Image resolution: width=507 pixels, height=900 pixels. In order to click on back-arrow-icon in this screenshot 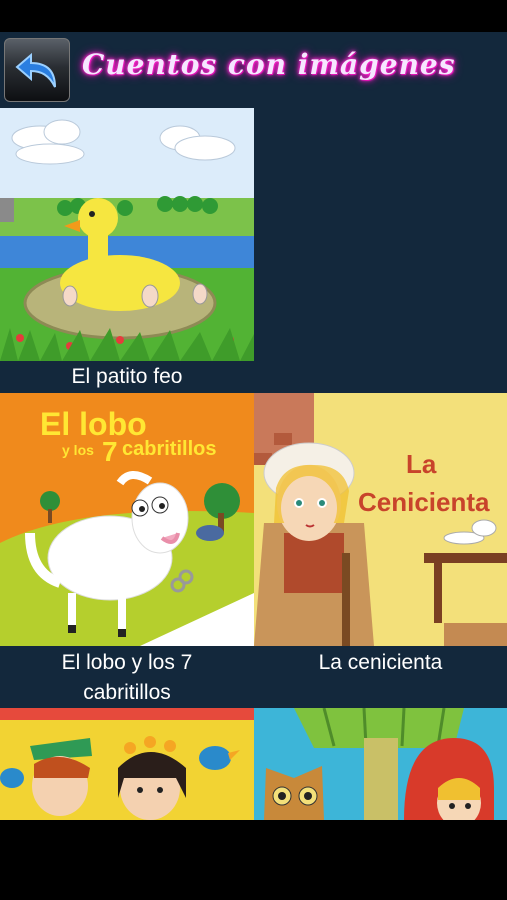, I will do `click(35, 70)`.